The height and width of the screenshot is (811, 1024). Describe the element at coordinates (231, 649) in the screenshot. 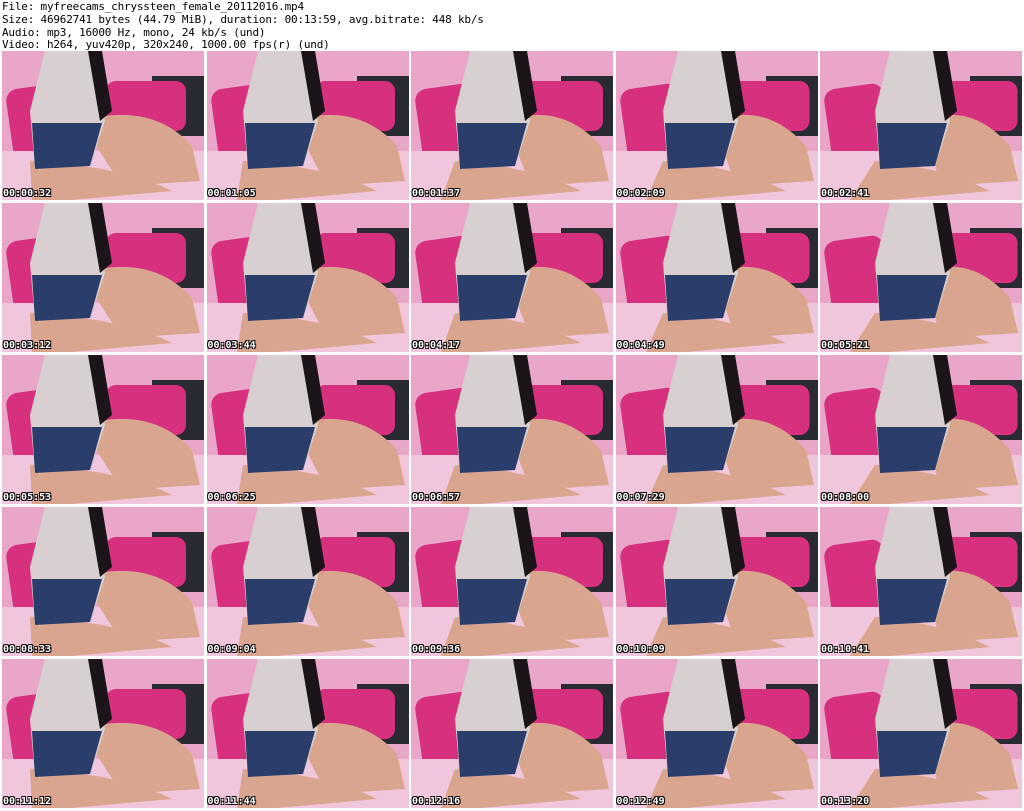

I see `timestamp-label: 00:09:04` at that location.